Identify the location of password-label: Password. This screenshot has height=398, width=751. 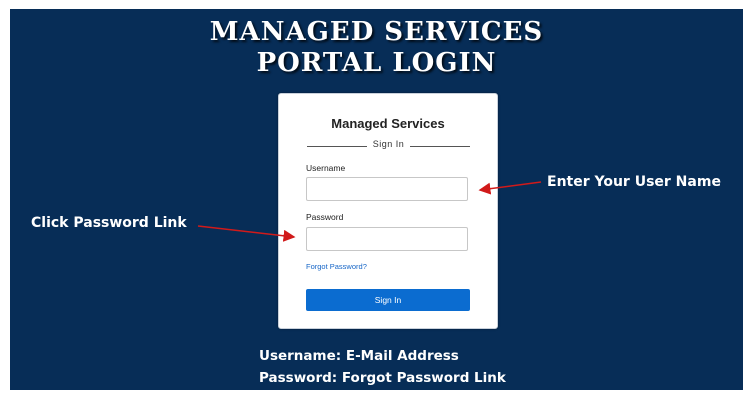
(325, 217).